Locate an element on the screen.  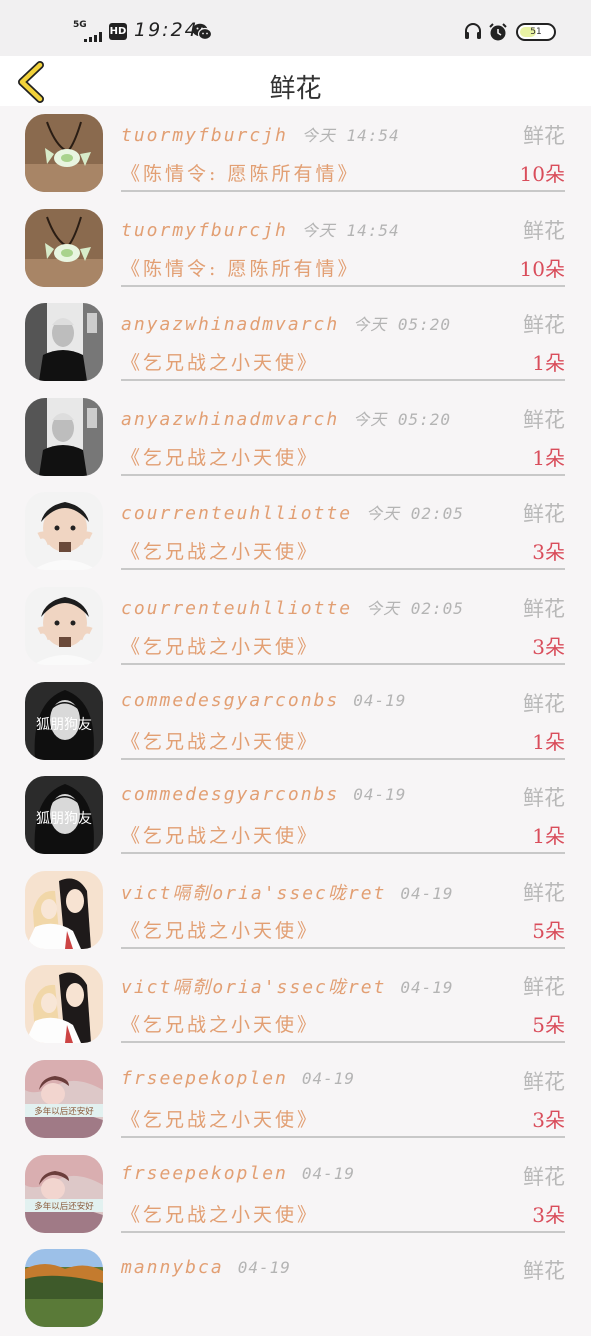
nav-bar: 鲜花 is located at coordinates (295, 81).